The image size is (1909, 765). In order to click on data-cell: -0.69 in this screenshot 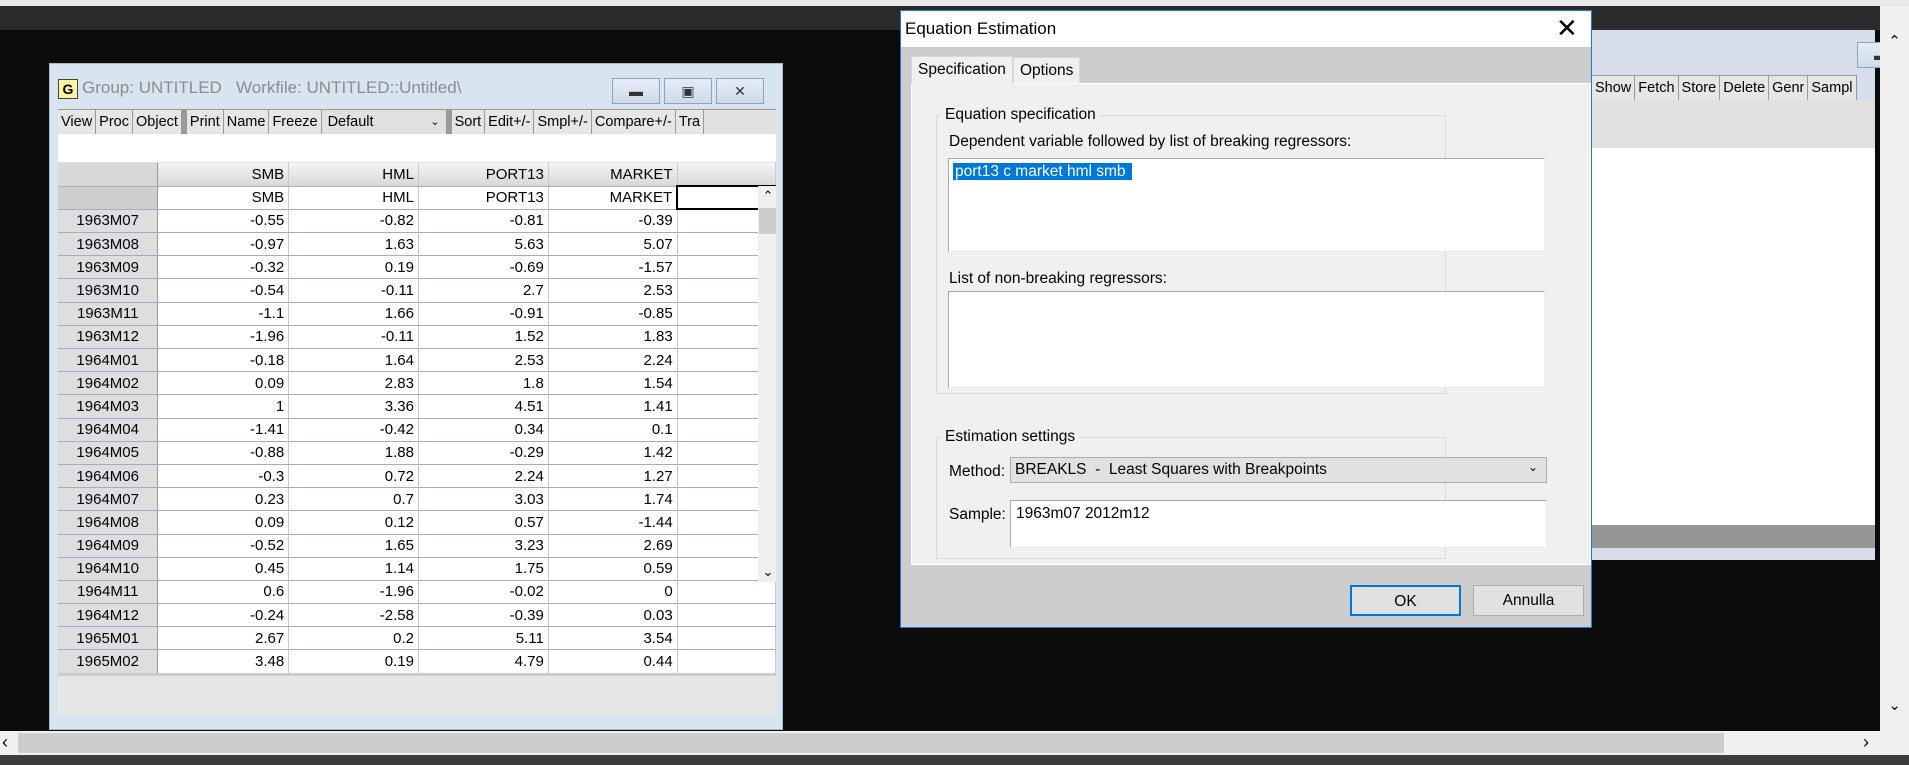, I will do `click(483, 267)`.